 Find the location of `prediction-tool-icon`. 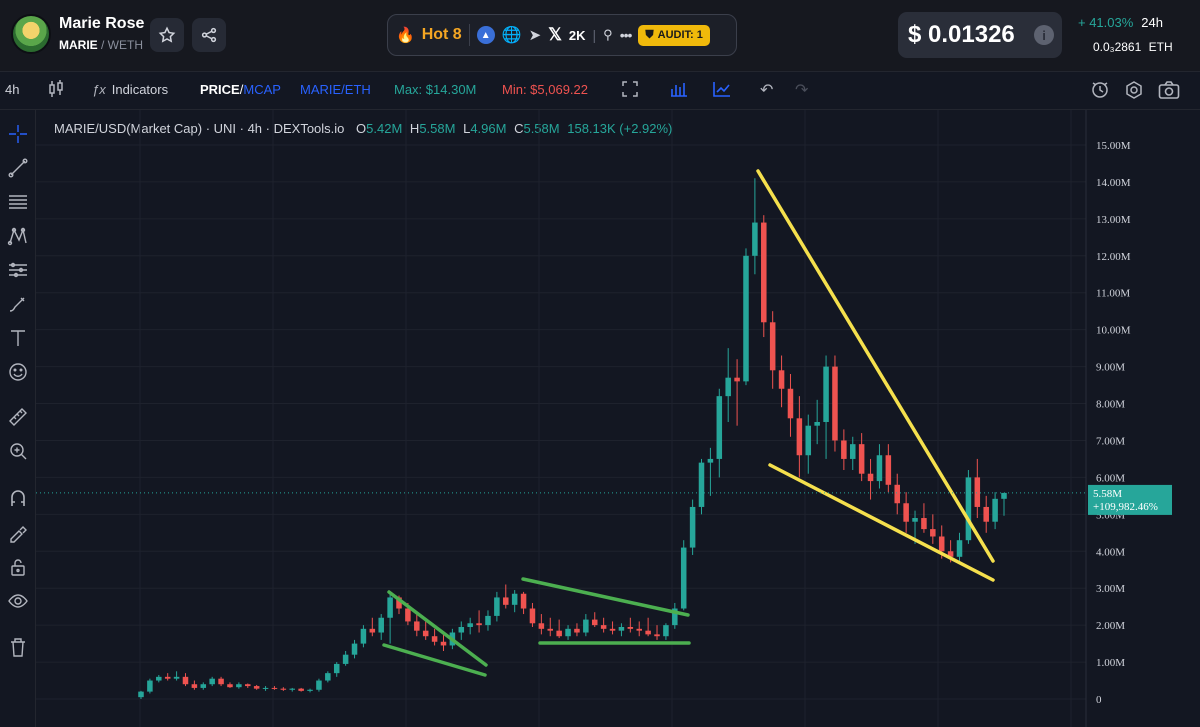

prediction-tool-icon is located at coordinates (18, 270).